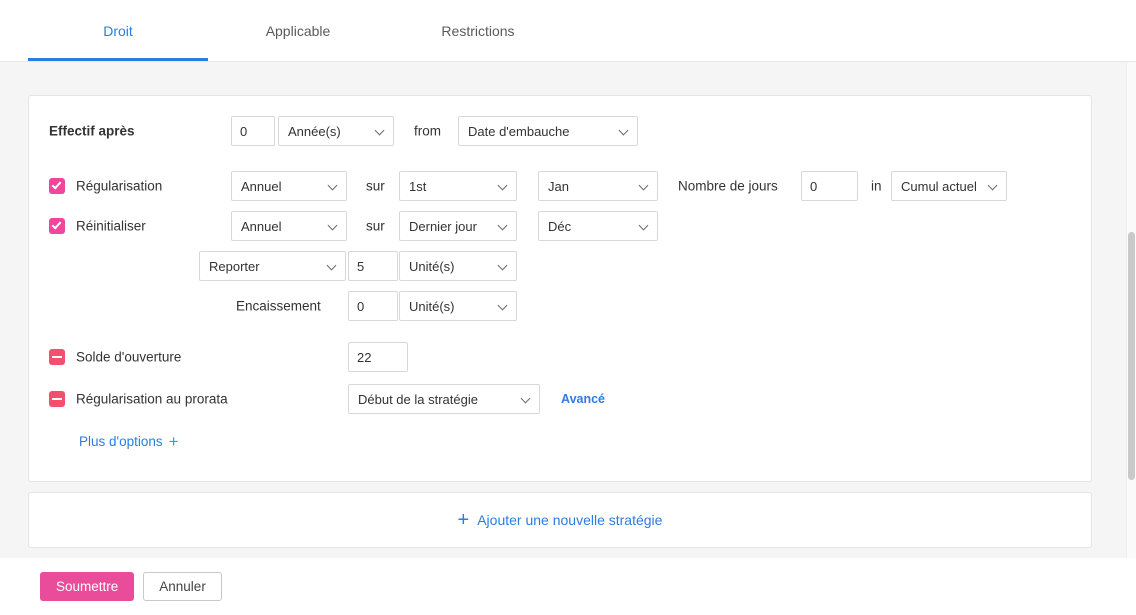  Describe the element at coordinates (111, 226) in the screenshot. I see `reset-label: Réinitialiser` at that location.